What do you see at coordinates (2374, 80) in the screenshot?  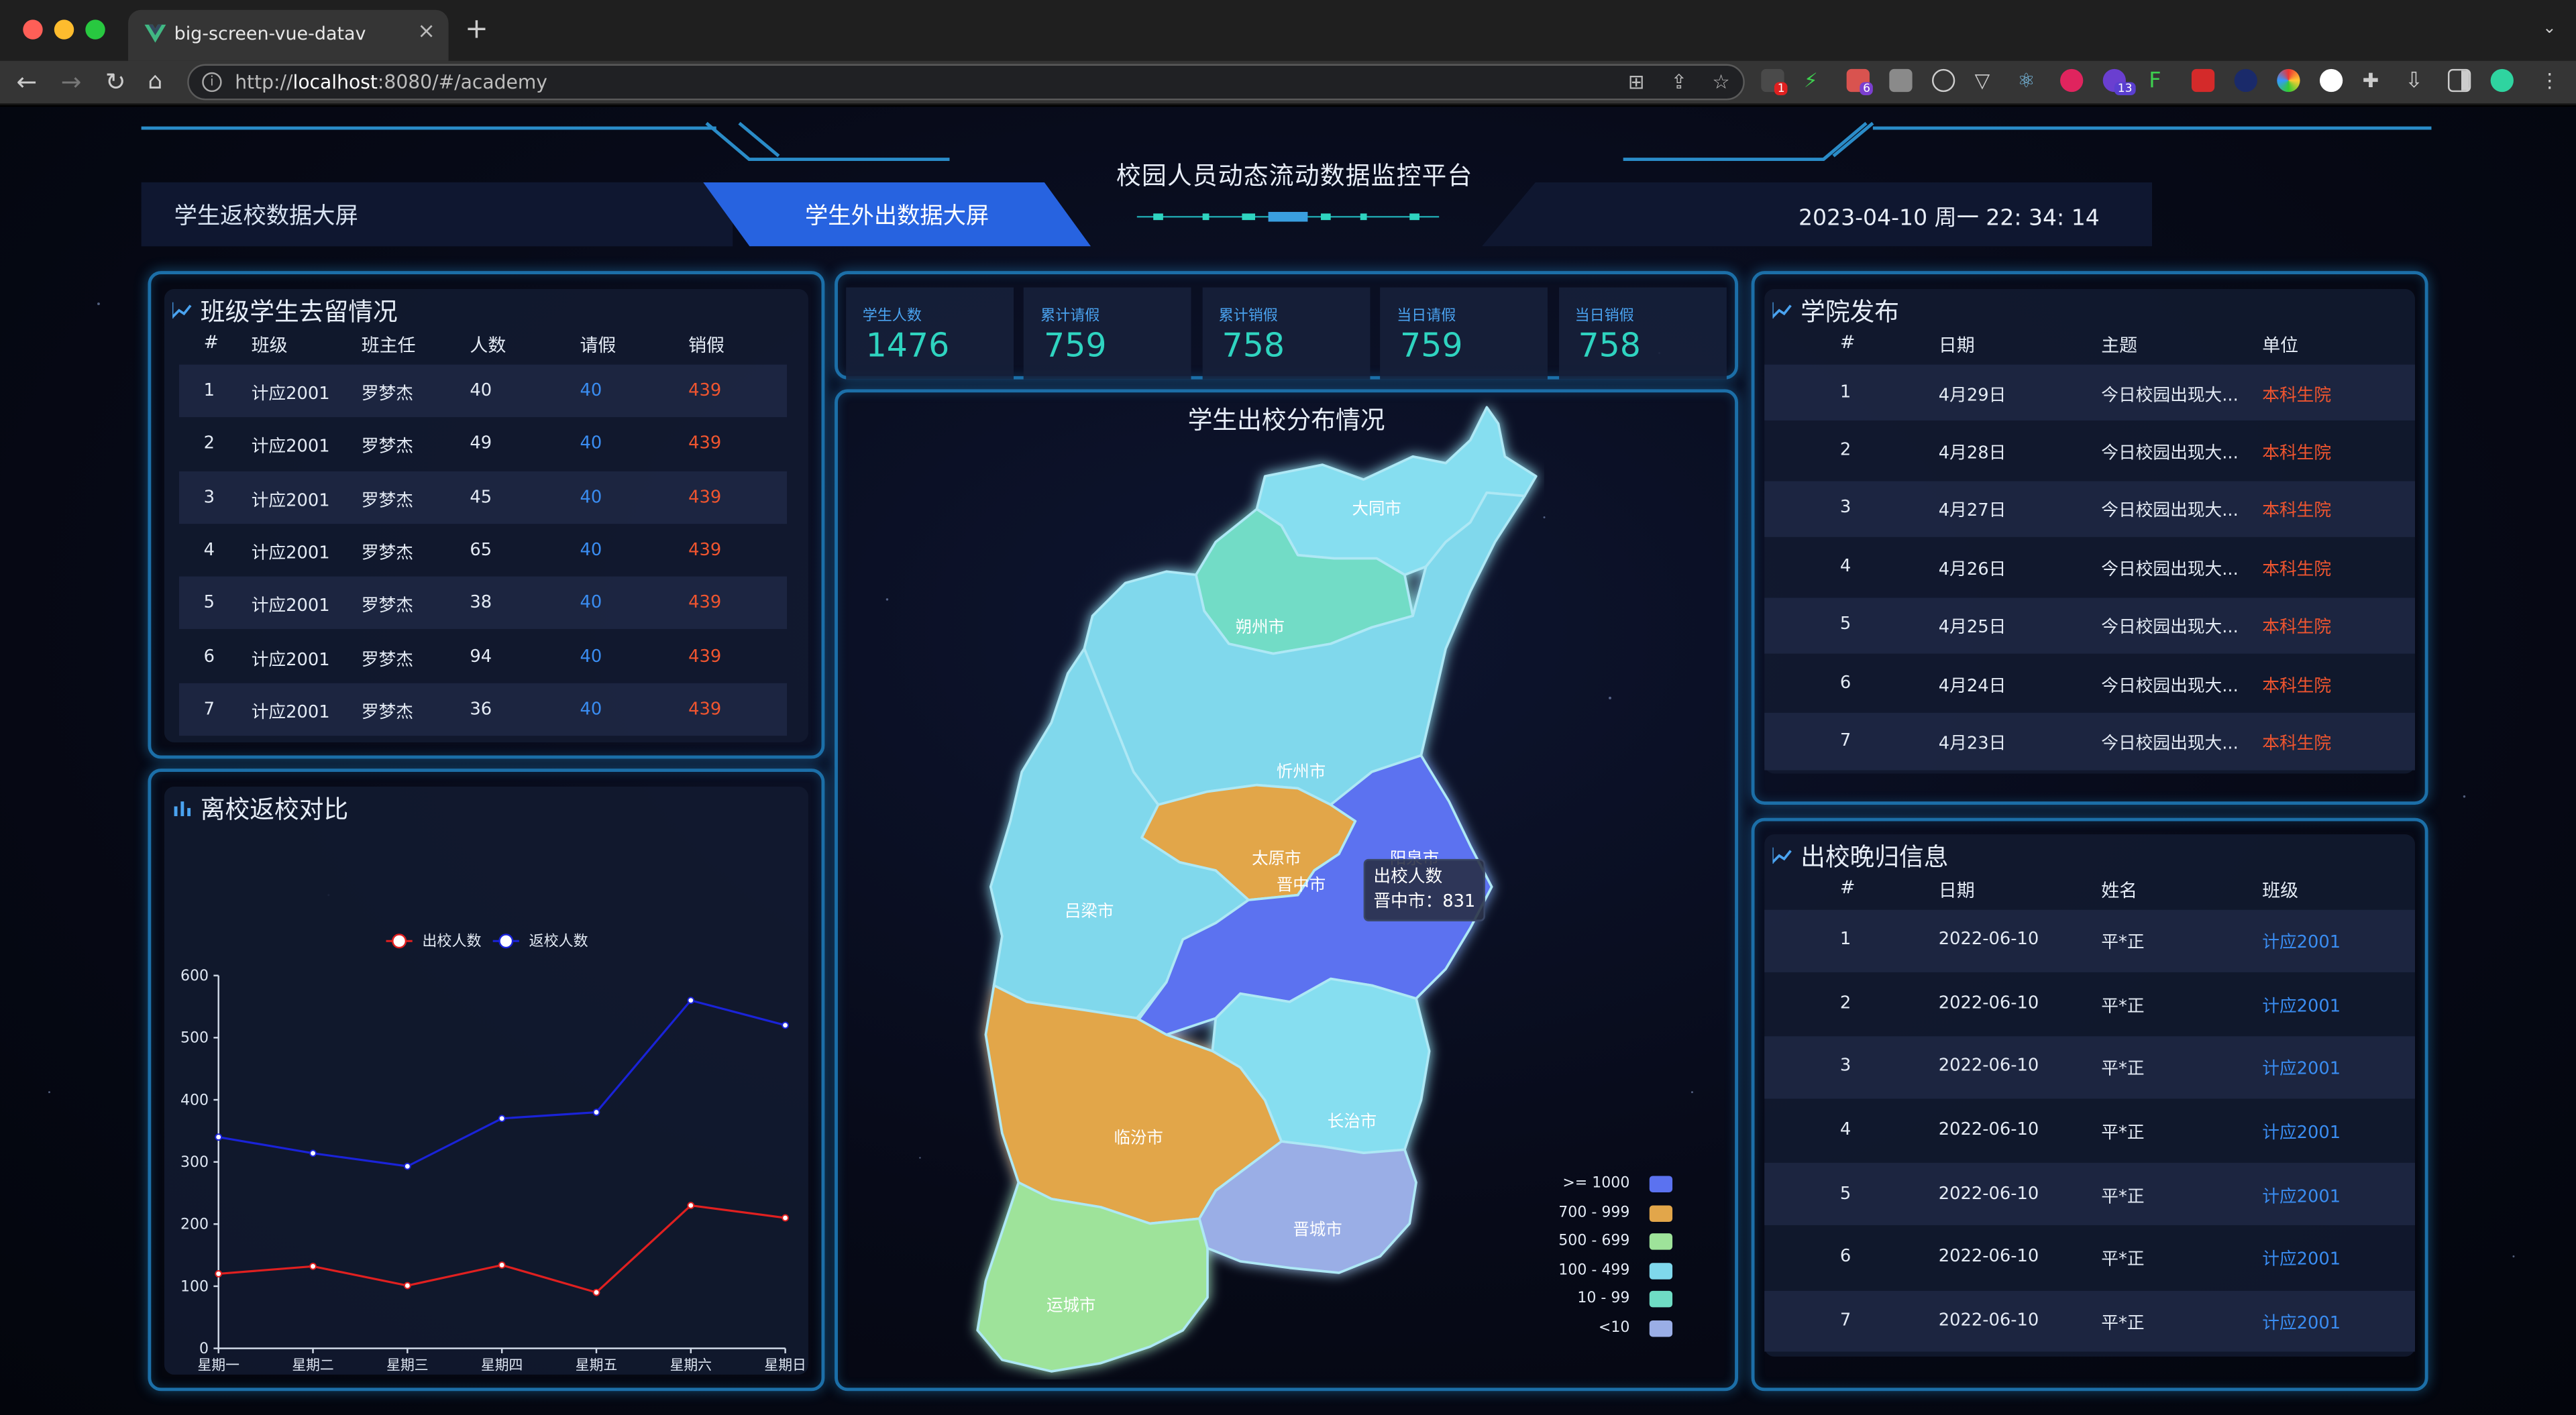 I see `extensions-puzzle-icon: ✚` at bounding box center [2374, 80].